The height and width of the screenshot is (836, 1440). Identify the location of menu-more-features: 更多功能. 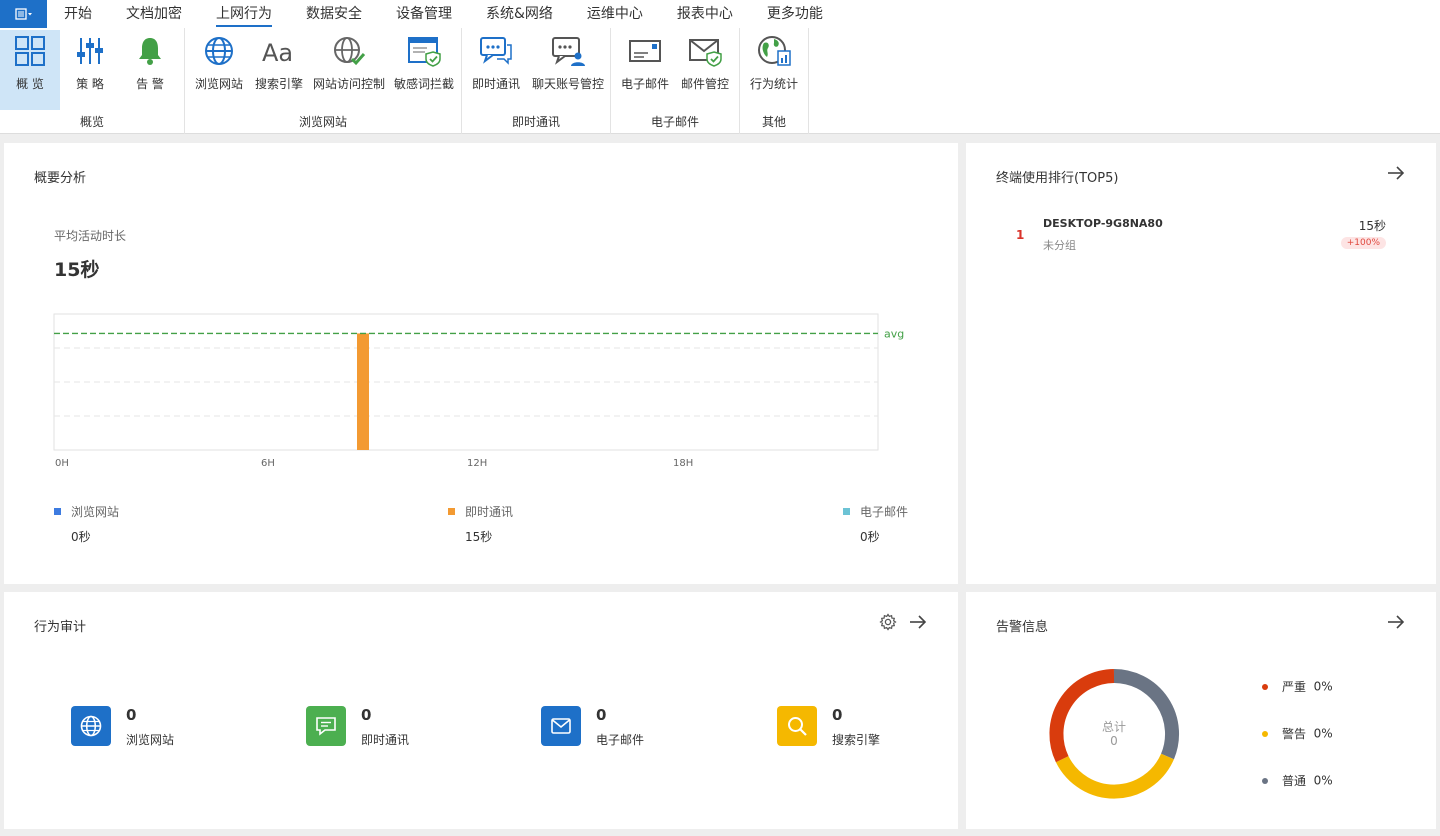
(795, 14).